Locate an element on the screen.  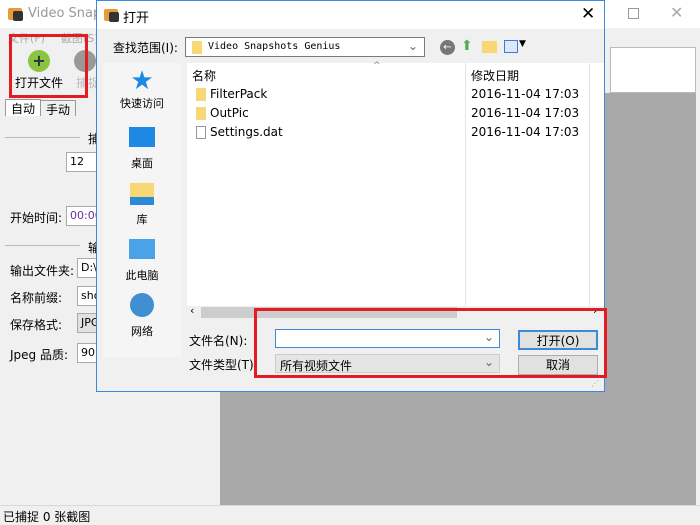
start-time-label: 开始时间: is located at coordinates (36, 218).